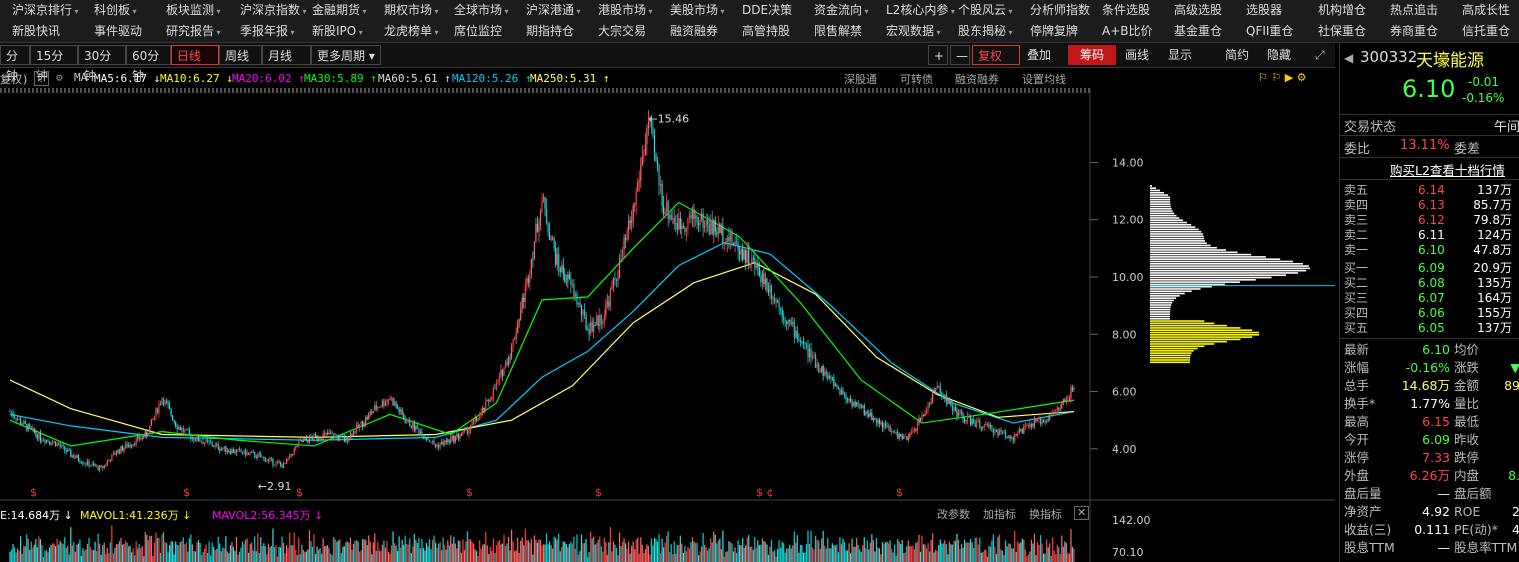 The width and height of the screenshot is (1519, 562). I want to click on overlay-button: 叠加, so click(1044, 55).